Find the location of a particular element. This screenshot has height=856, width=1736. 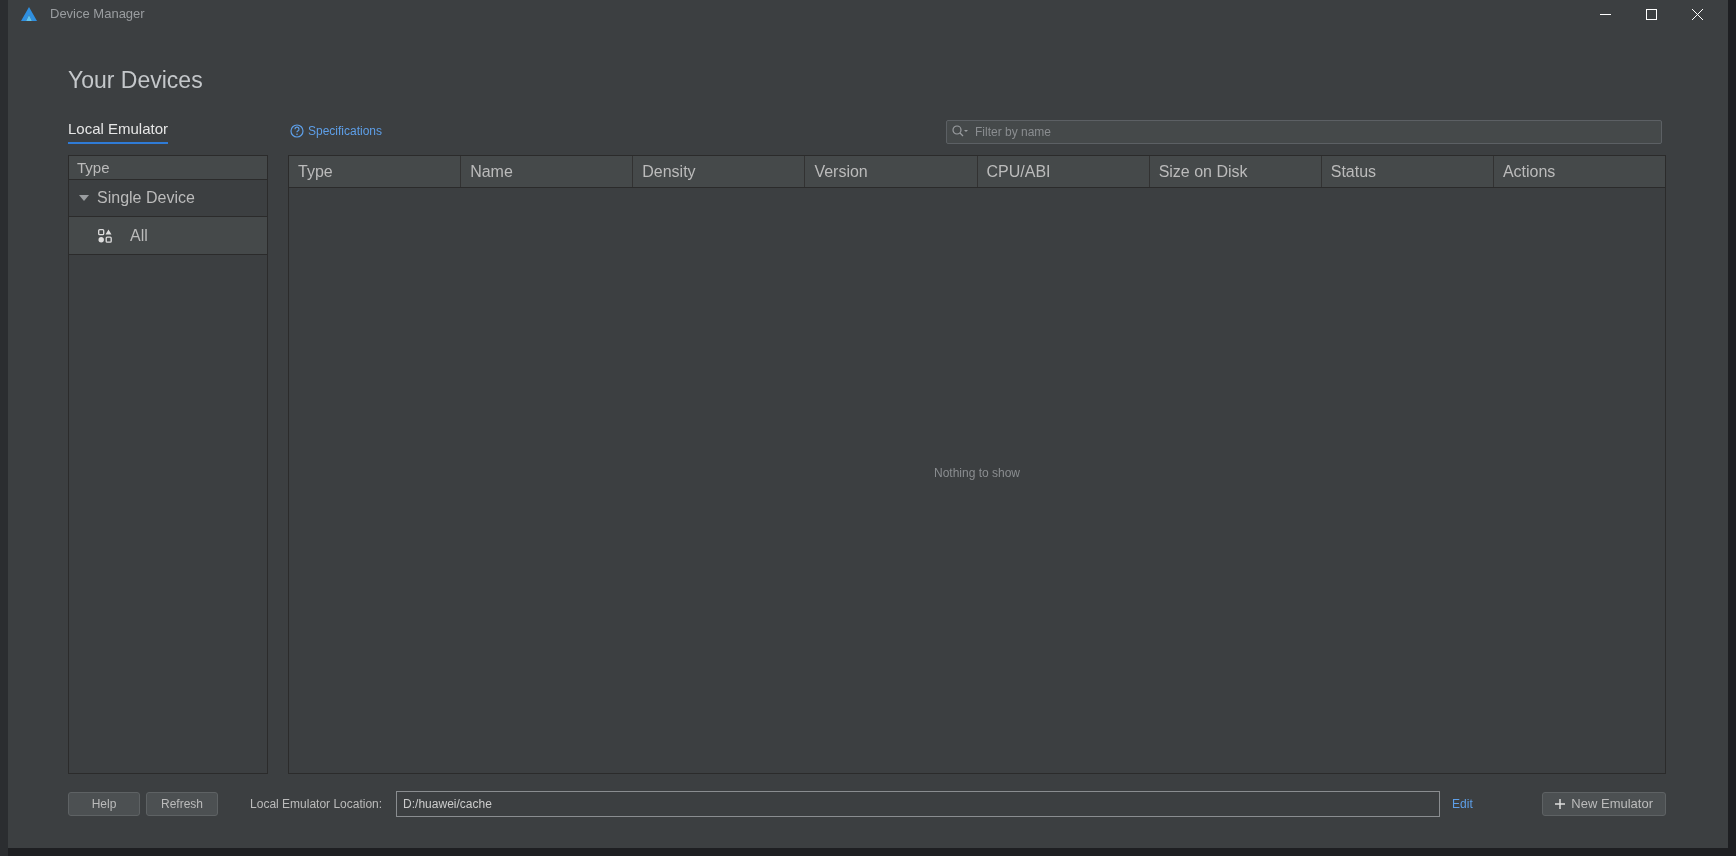

column-header: CPU/ABI is located at coordinates (1062, 171).